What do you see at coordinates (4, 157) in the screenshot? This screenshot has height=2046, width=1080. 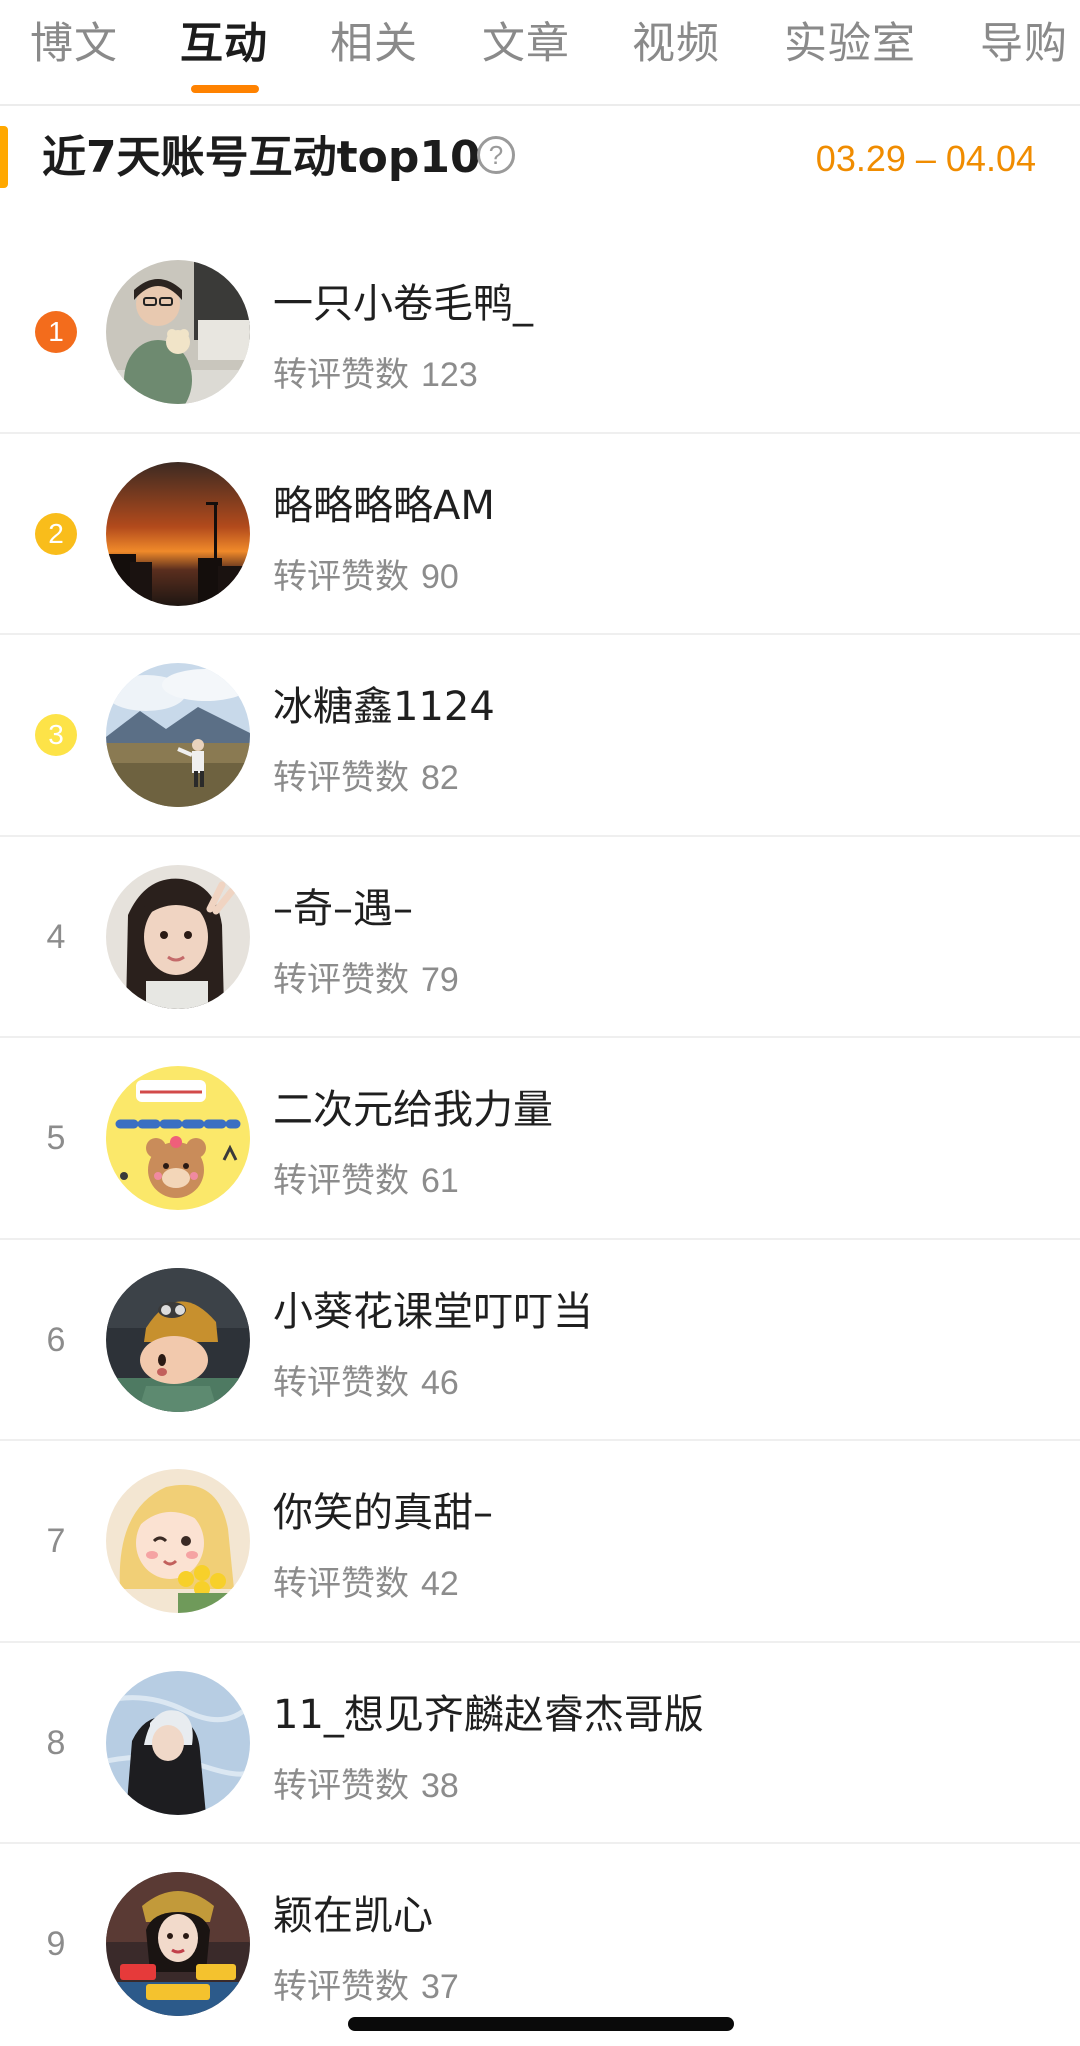 I see `header-accent-bar` at bounding box center [4, 157].